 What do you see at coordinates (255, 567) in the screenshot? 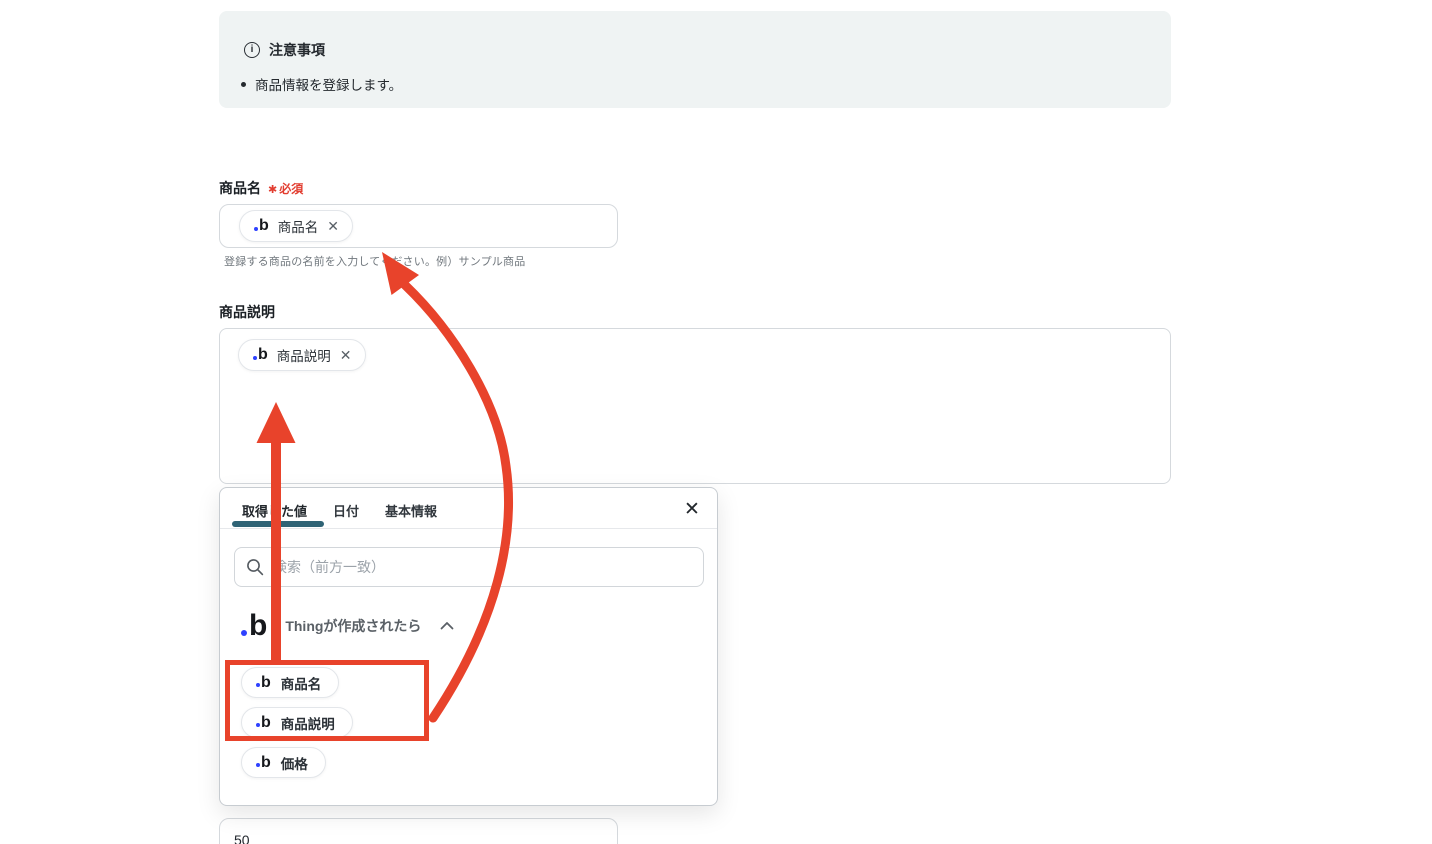
I see `search-icon` at bounding box center [255, 567].